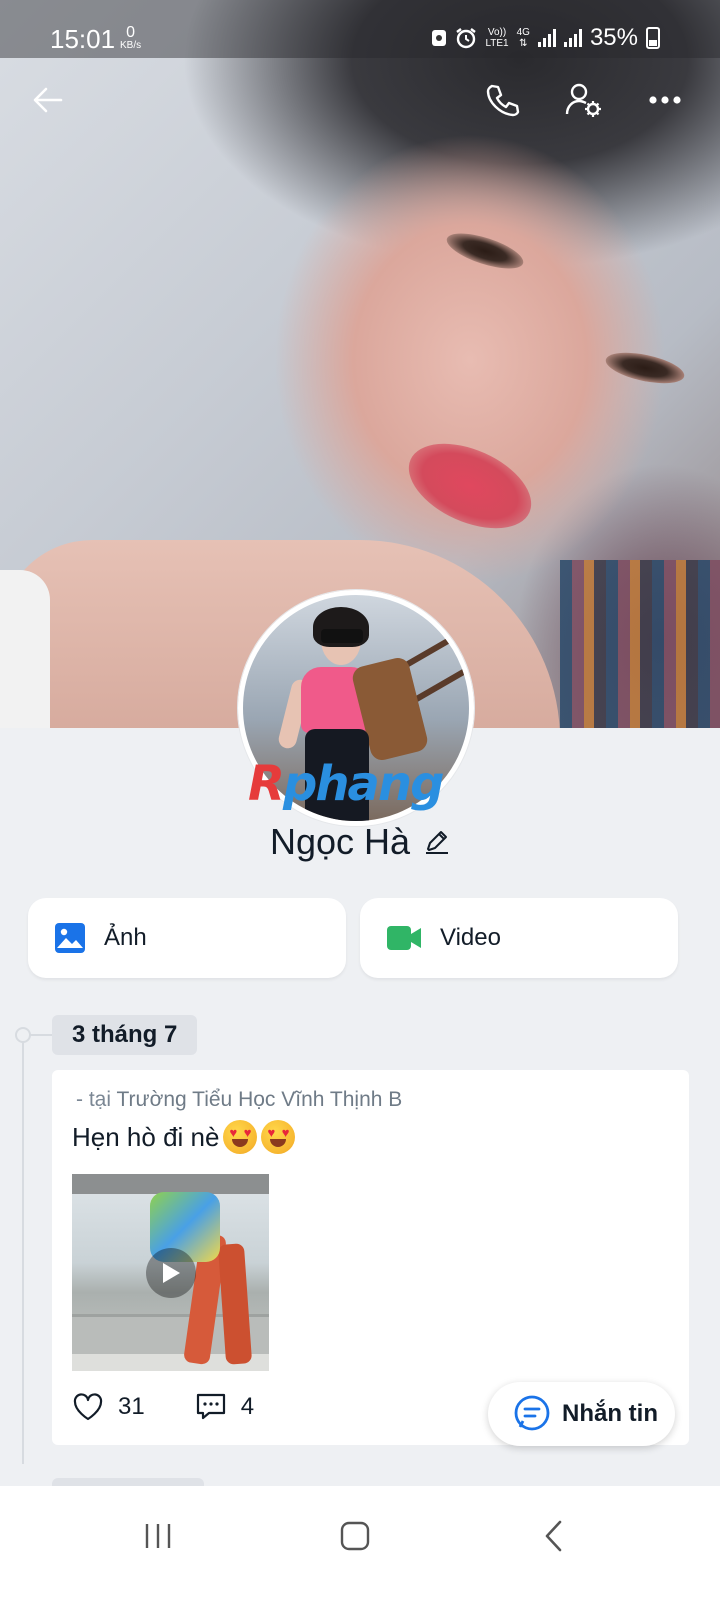  What do you see at coordinates (23, 1035) in the screenshot?
I see `timeline-dot` at bounding box center [23, 1035].